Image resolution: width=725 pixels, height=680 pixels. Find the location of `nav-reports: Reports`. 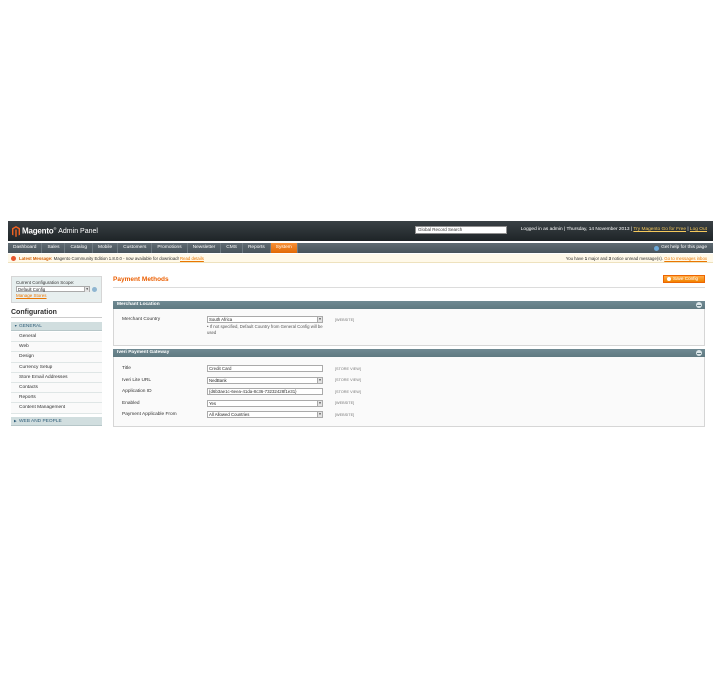

nav-reports: Reports is located at coordinates (257, 248).